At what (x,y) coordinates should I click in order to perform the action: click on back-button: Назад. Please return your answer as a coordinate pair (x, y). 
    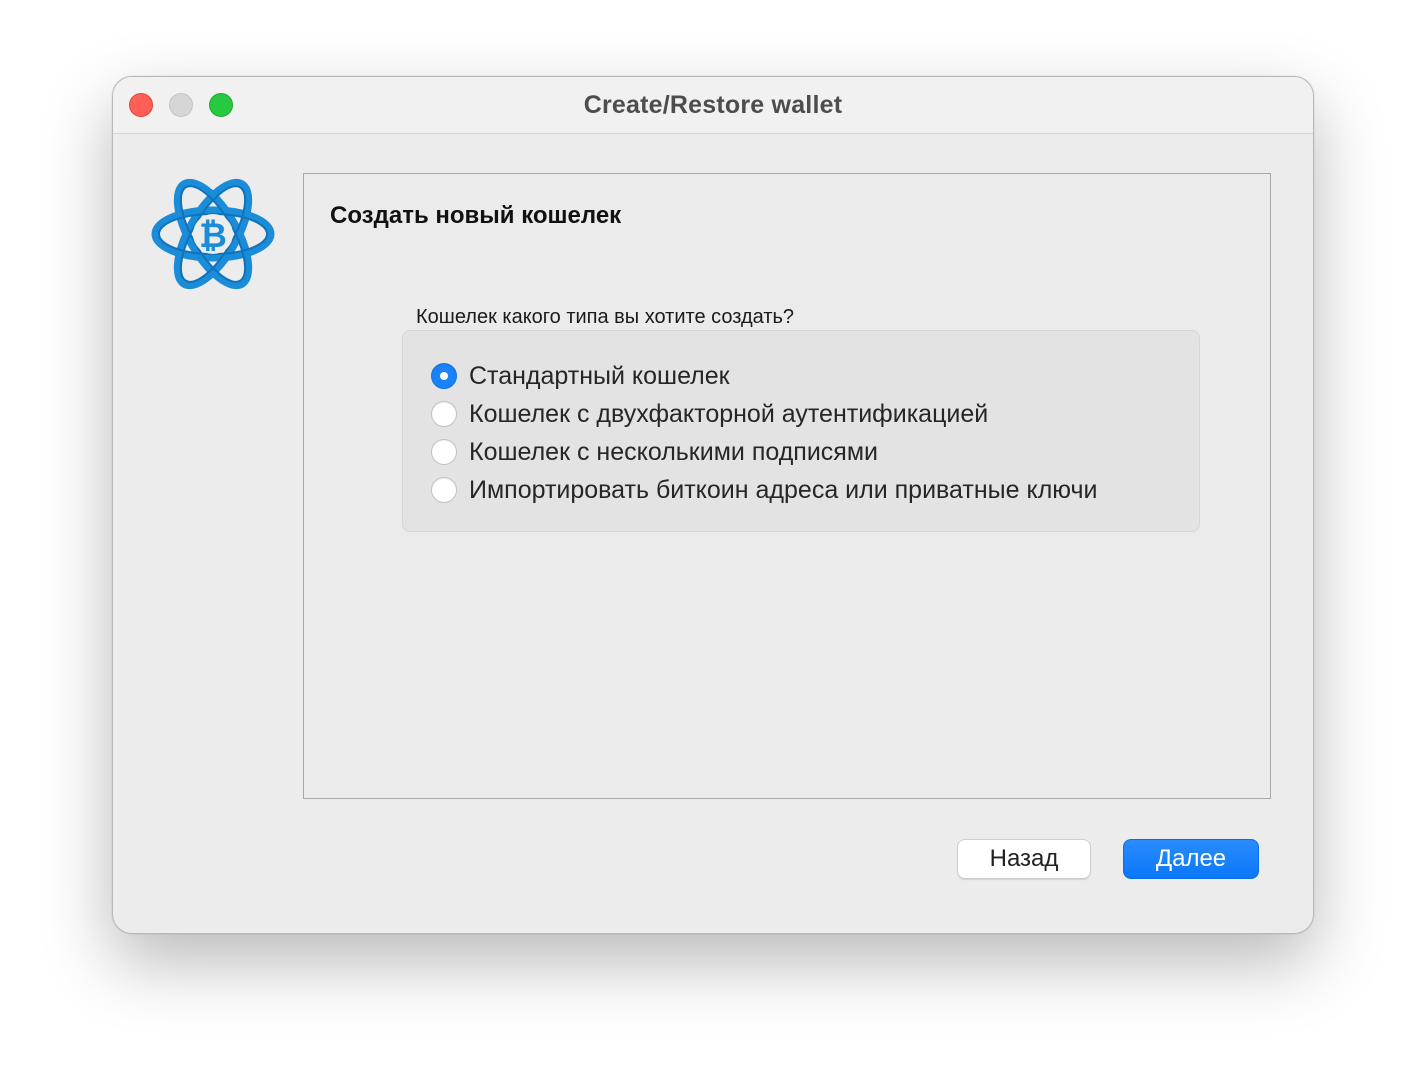
    Looking at the image, I should click on (1024, 859).